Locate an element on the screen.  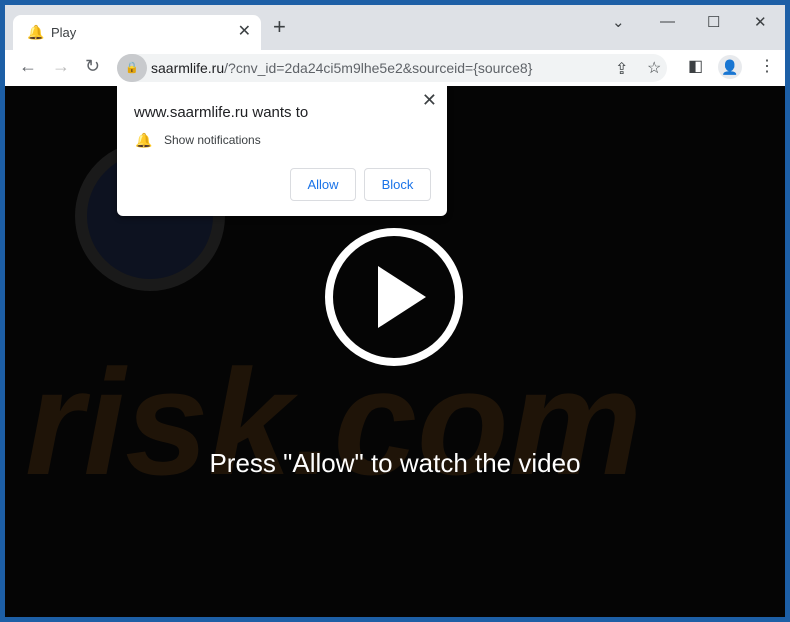
permission-label: Show notifications is located at coordinates (212, 140).